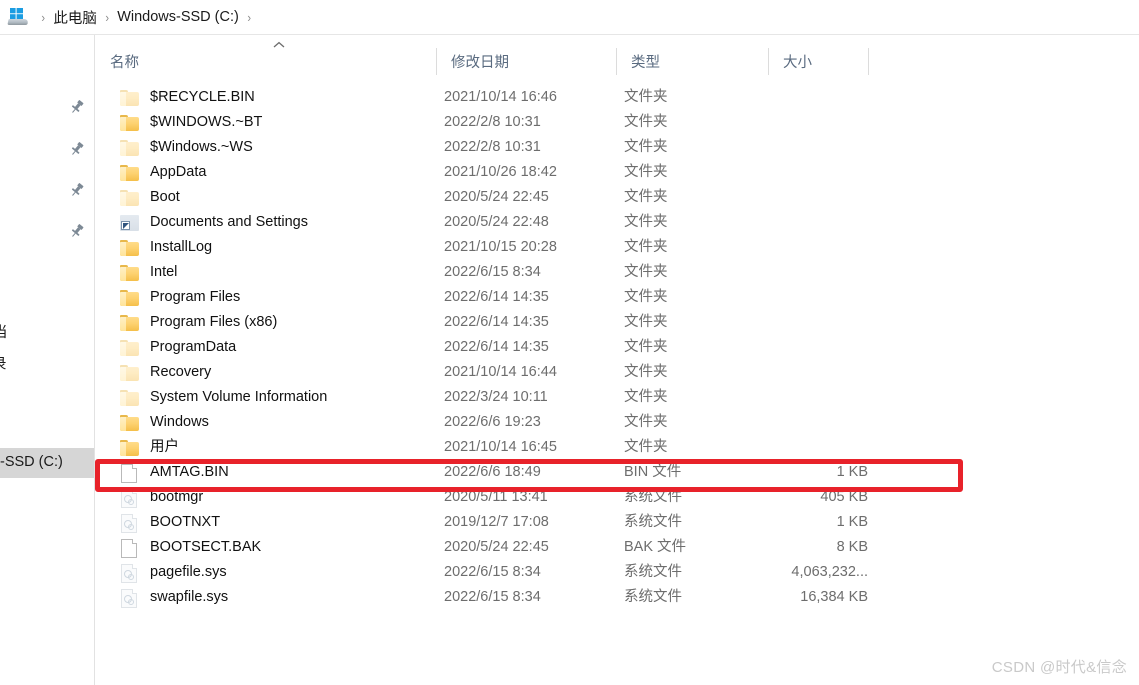 The width and height of the screenshot is (1139, 685). What do you see at coordinates (617, 122) in the screenshot?
I see `table-row: $WINDOWS.~BT 2022/2/8 10:31 文件夹` at bounding box center [617, 122].